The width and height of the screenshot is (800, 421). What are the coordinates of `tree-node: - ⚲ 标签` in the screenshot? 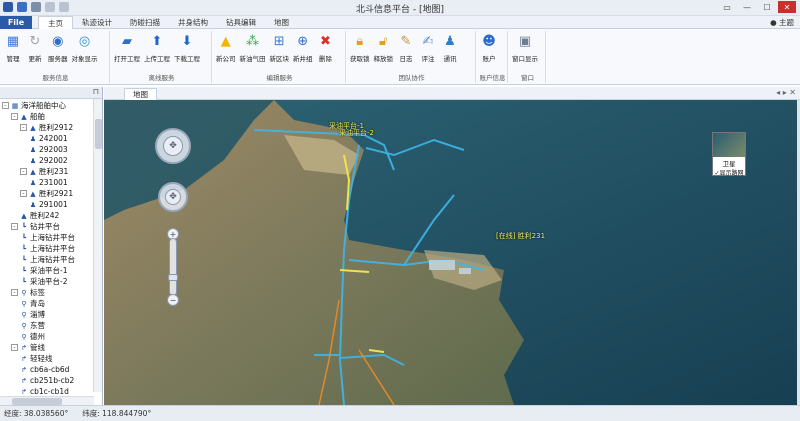 It's located at (51, 292).